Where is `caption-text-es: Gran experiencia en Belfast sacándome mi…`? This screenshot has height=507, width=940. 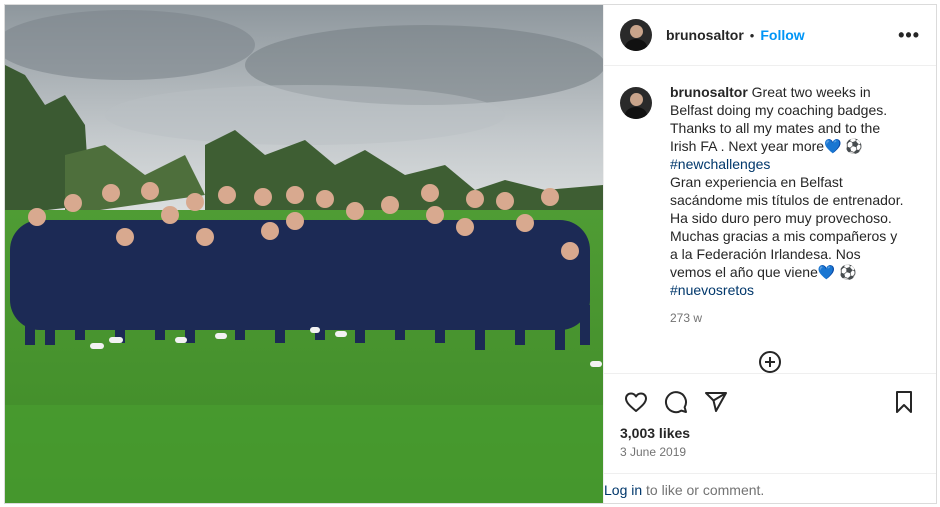
caption-text-es: Gran experiencia en Belfast sacándome mi… is located at coordinates (787, 227).